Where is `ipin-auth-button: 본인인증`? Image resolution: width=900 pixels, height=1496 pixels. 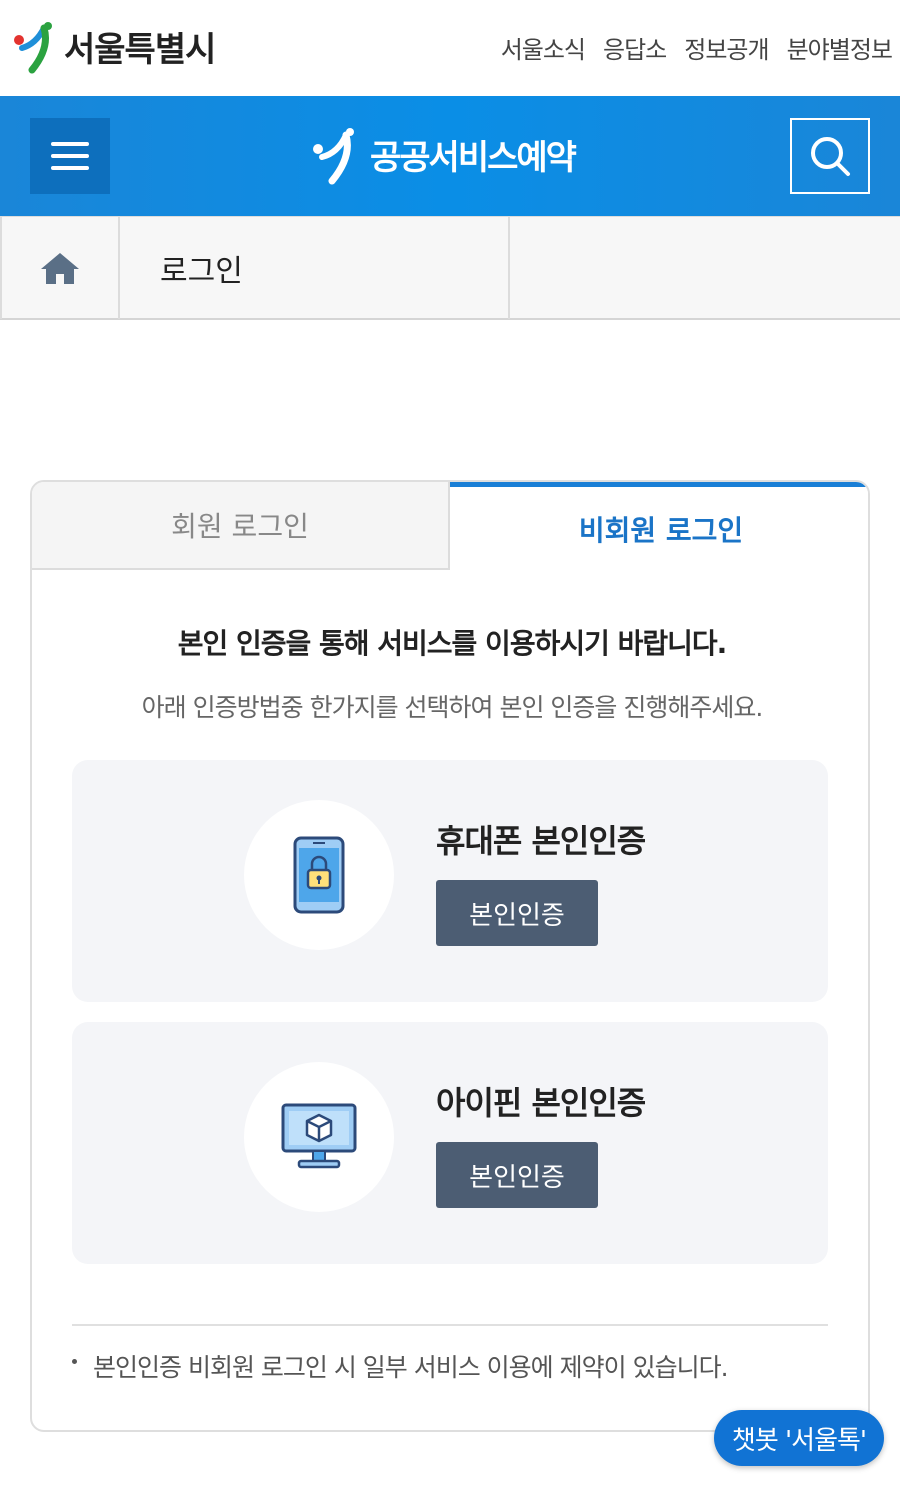
ipin-auth-button: 본인인증 is located at coordinates (517, 1175).